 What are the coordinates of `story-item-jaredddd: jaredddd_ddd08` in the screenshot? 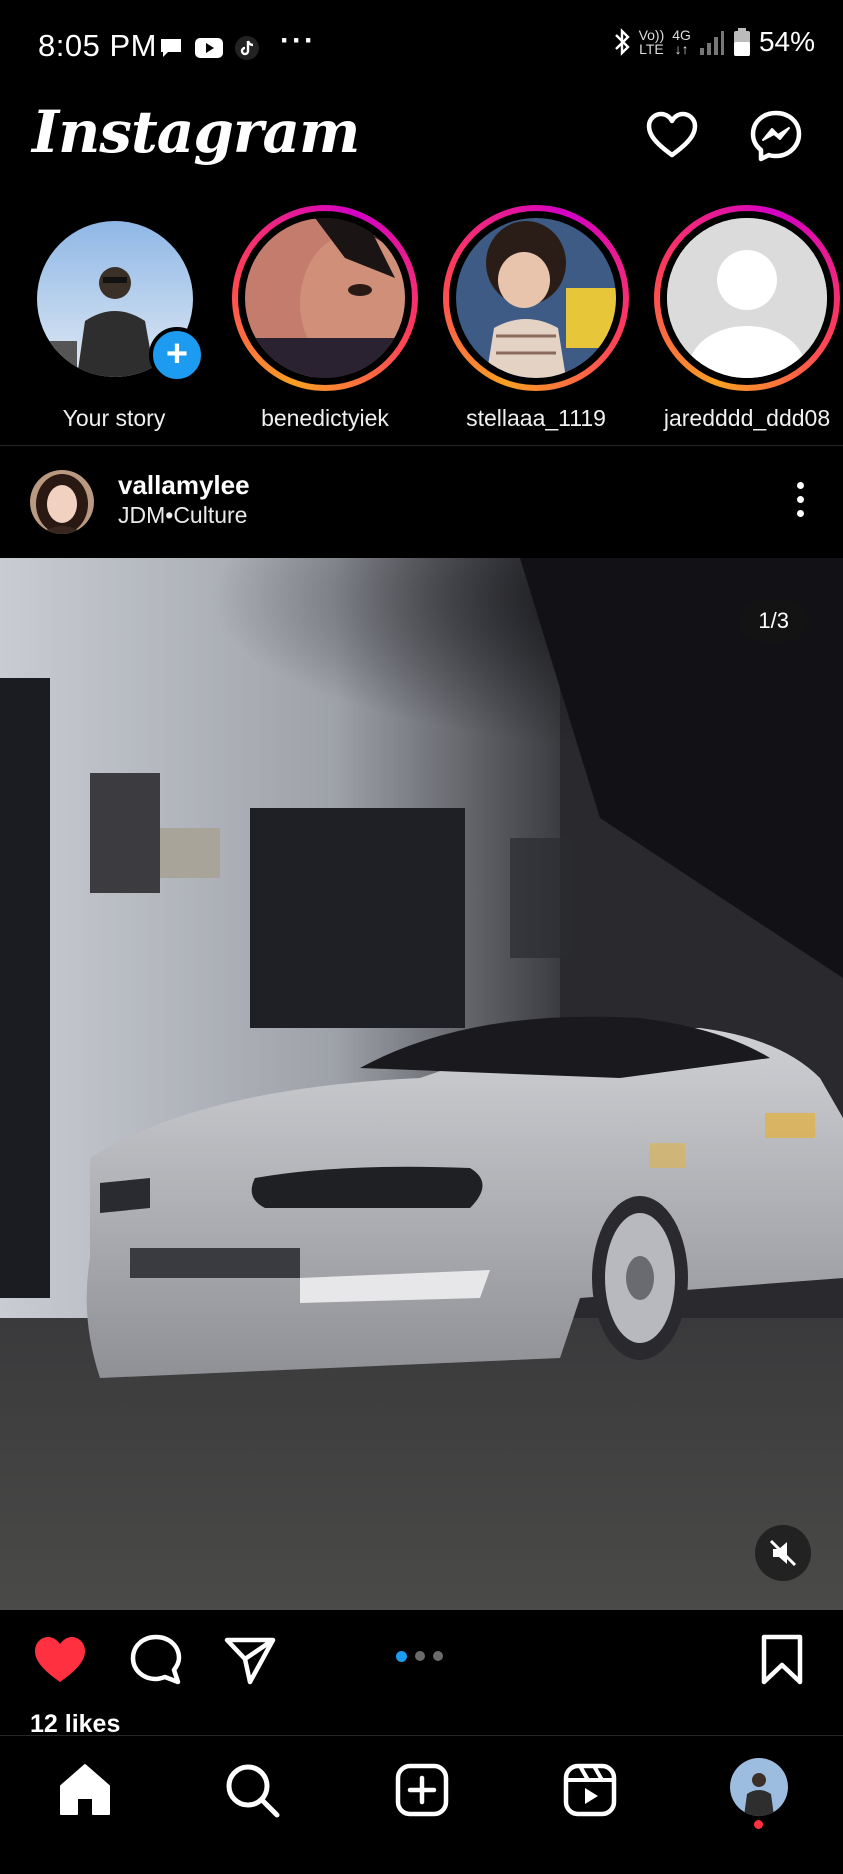 It's located at (747, 318).